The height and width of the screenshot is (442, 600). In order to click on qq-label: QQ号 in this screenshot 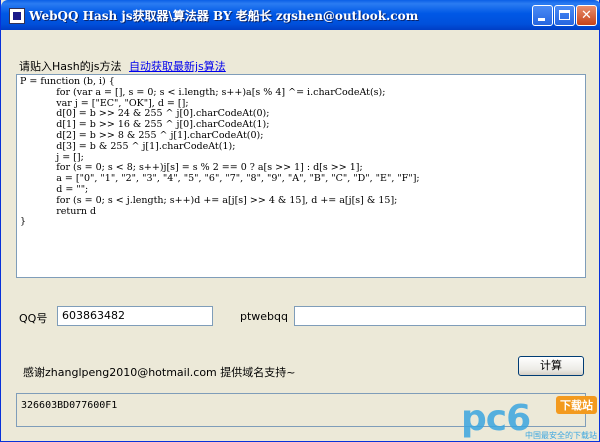, I will do `click(33, 318)`.